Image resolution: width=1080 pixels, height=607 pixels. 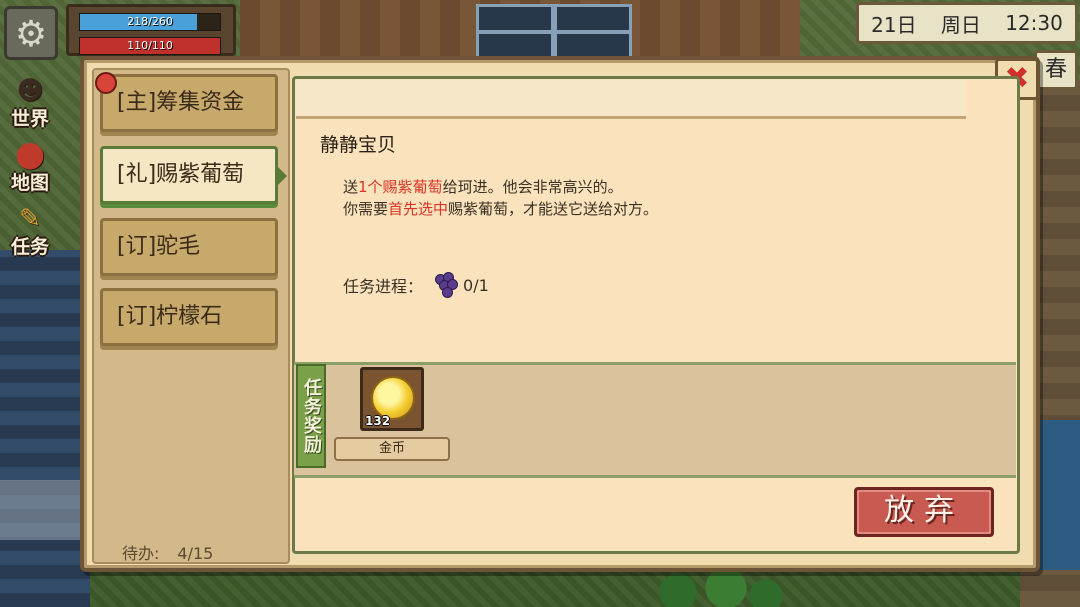 I want to click on nav-world: ☻ 世界, so click(x=30, y=106).